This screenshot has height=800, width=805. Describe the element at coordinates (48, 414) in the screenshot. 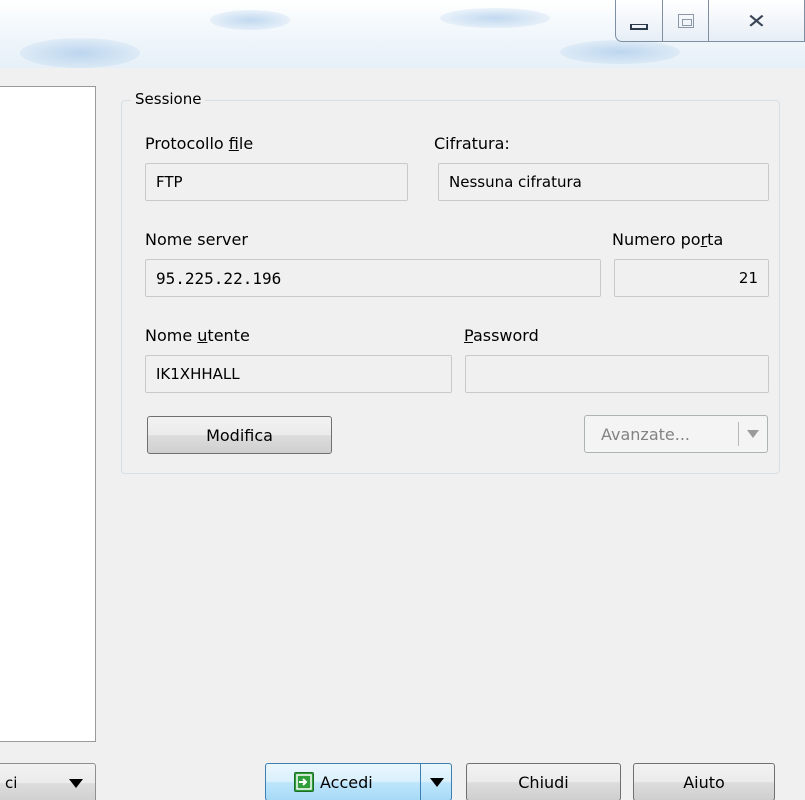

I see `site-list-panel` at that location.